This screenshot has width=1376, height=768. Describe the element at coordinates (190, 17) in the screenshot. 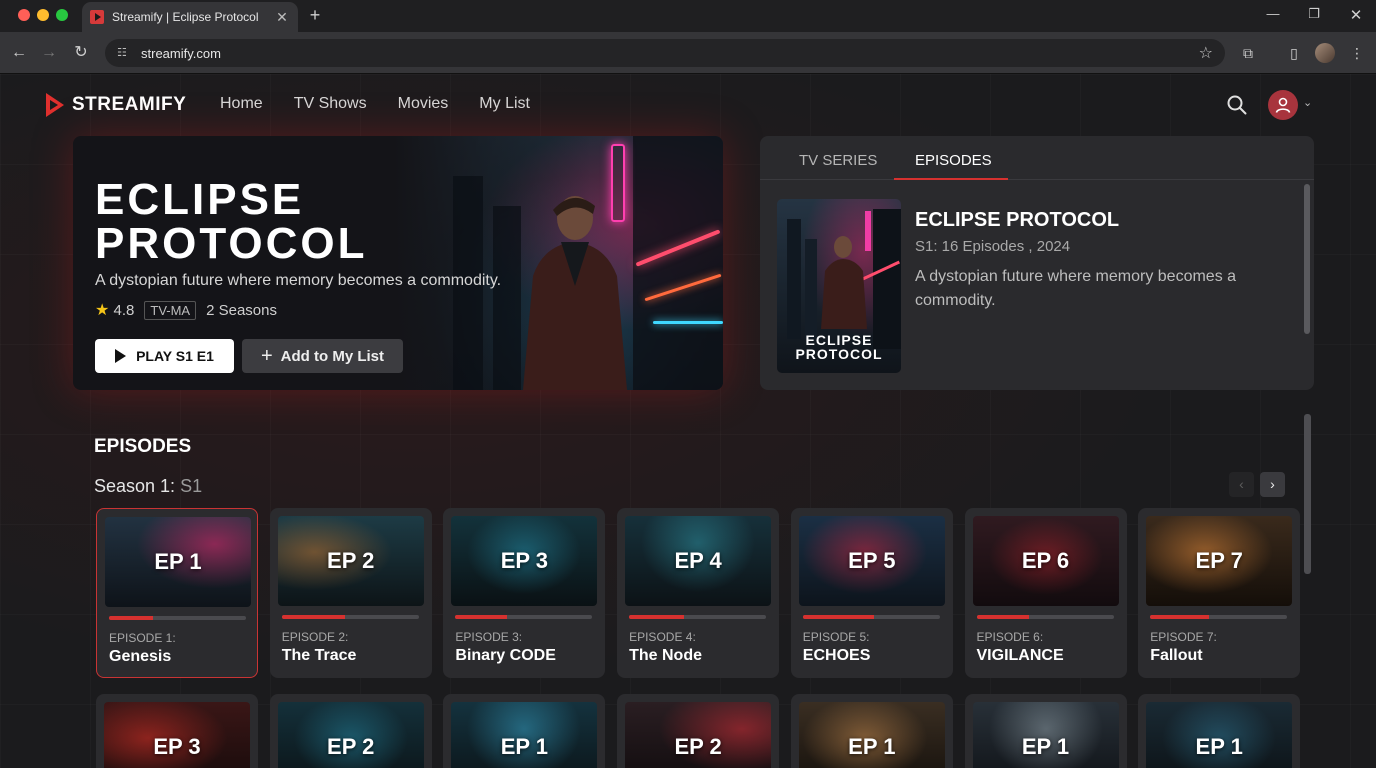

I see `browser-tab: Streamify | Eclipse Protocol ✕` at that location.